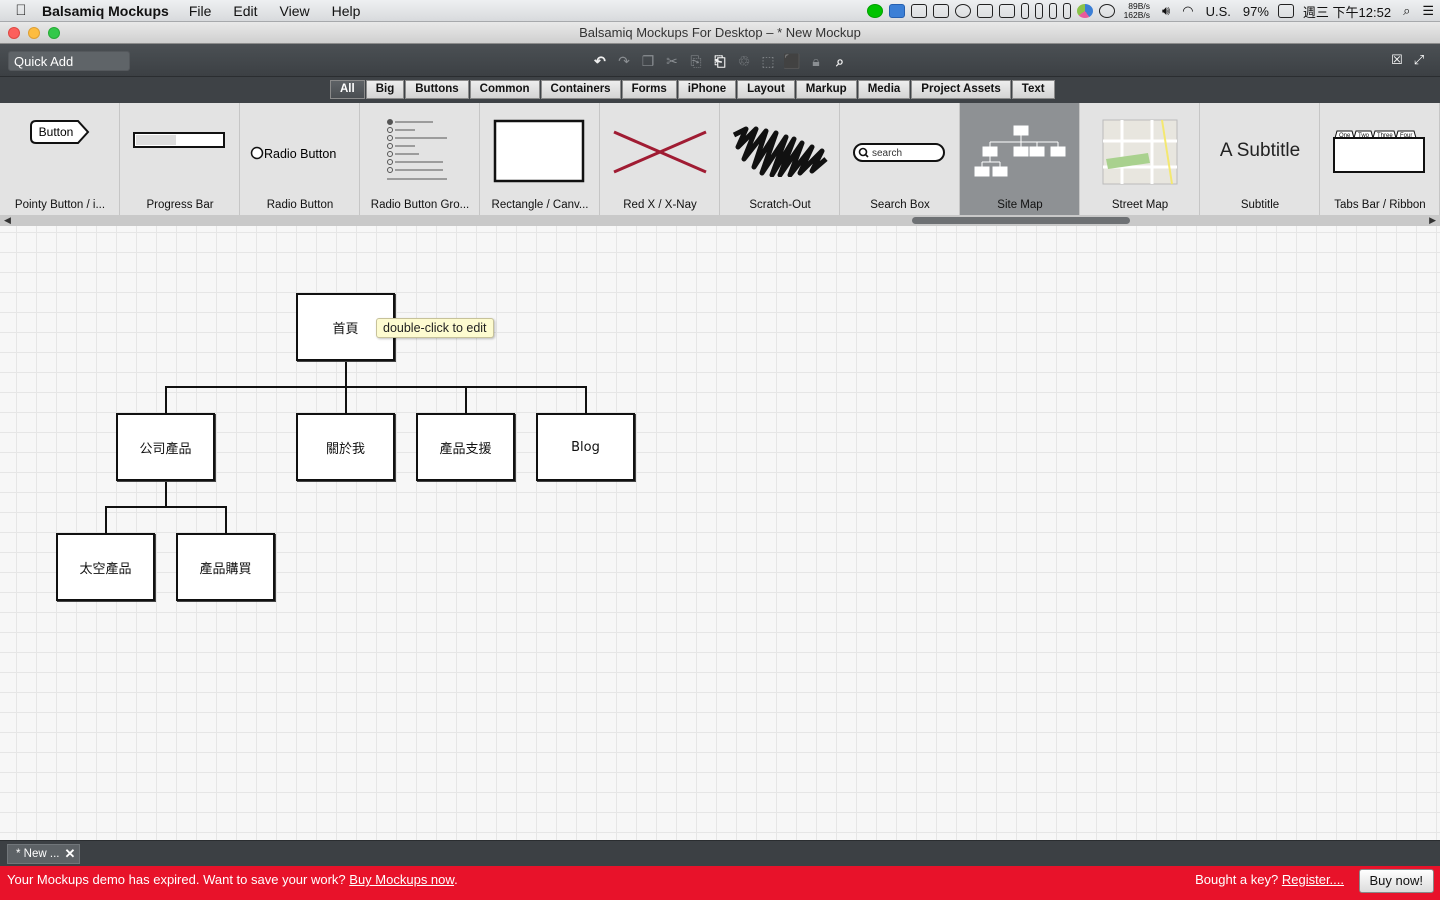 The image size is (1440, 900). I want to click on gallery-item-progress-bar: Progress Bar, so click(180, 159).